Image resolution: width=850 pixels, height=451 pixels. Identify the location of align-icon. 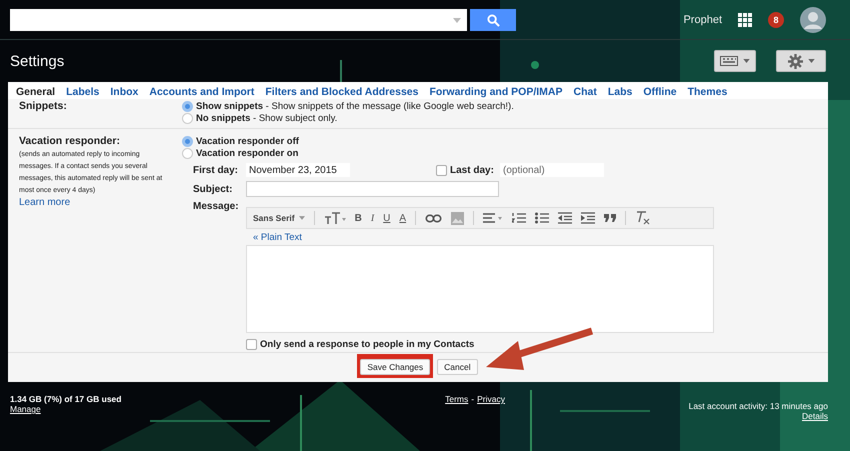
(493, 218).